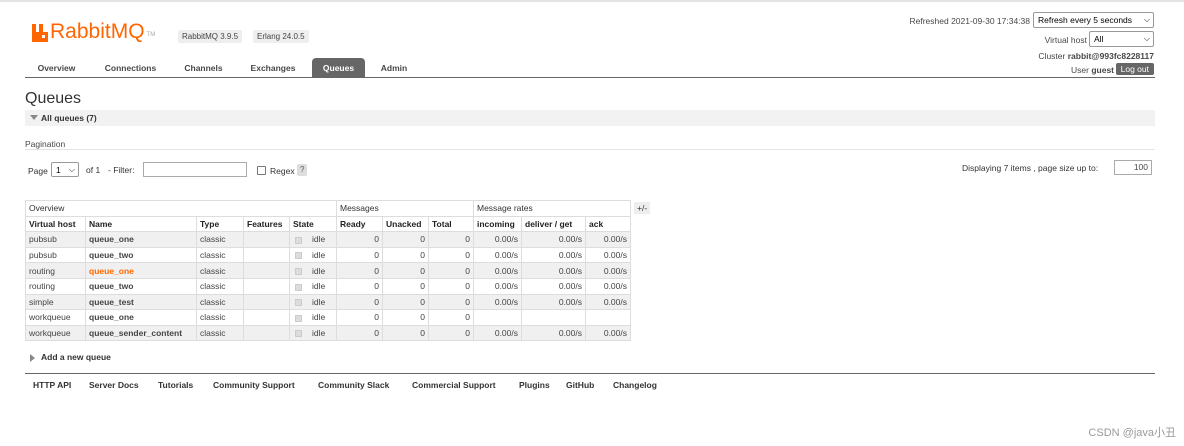 Image resolution: width=1184 pixels, height=446 pixels. What do you see at coordinates (592, 1) in the screenshot?
I see `top-rule` at bounding box center [592, 1].